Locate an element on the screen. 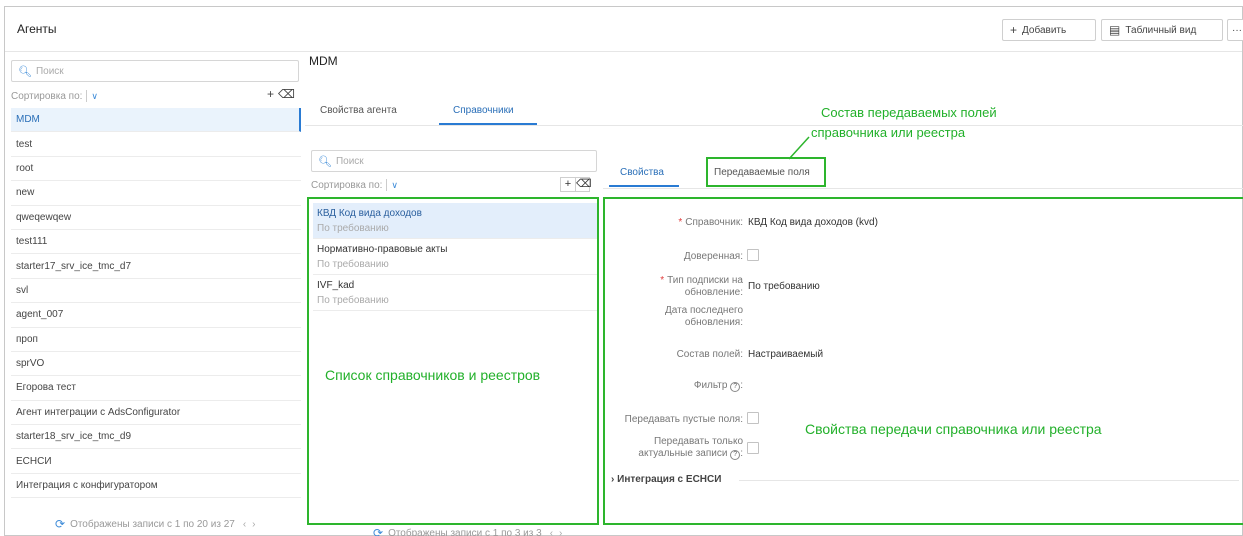 This screenshot has width=1243, height=536. dictionary-value: КВД Код вида доходов (kvd) is located at coordinates (813, 222).